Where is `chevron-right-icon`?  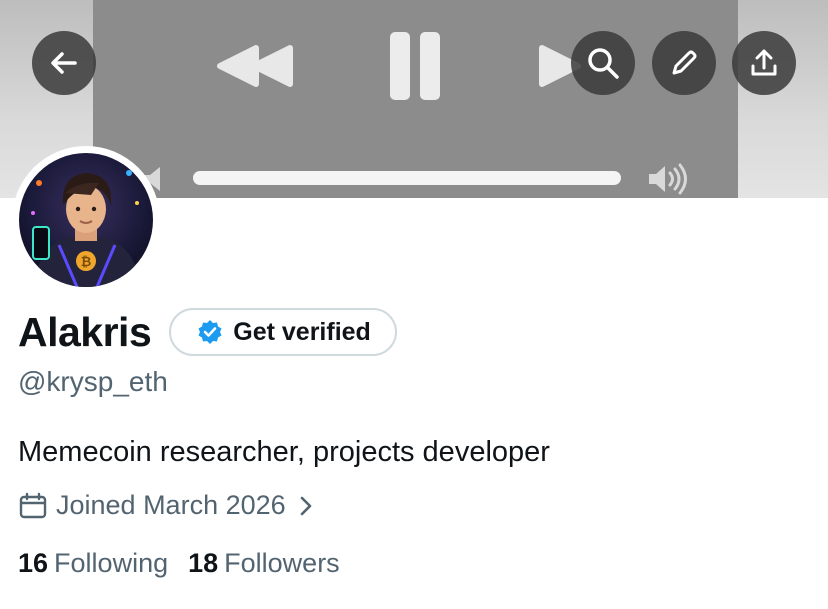
chevron-right-icon is located at coordinates (305, 505).